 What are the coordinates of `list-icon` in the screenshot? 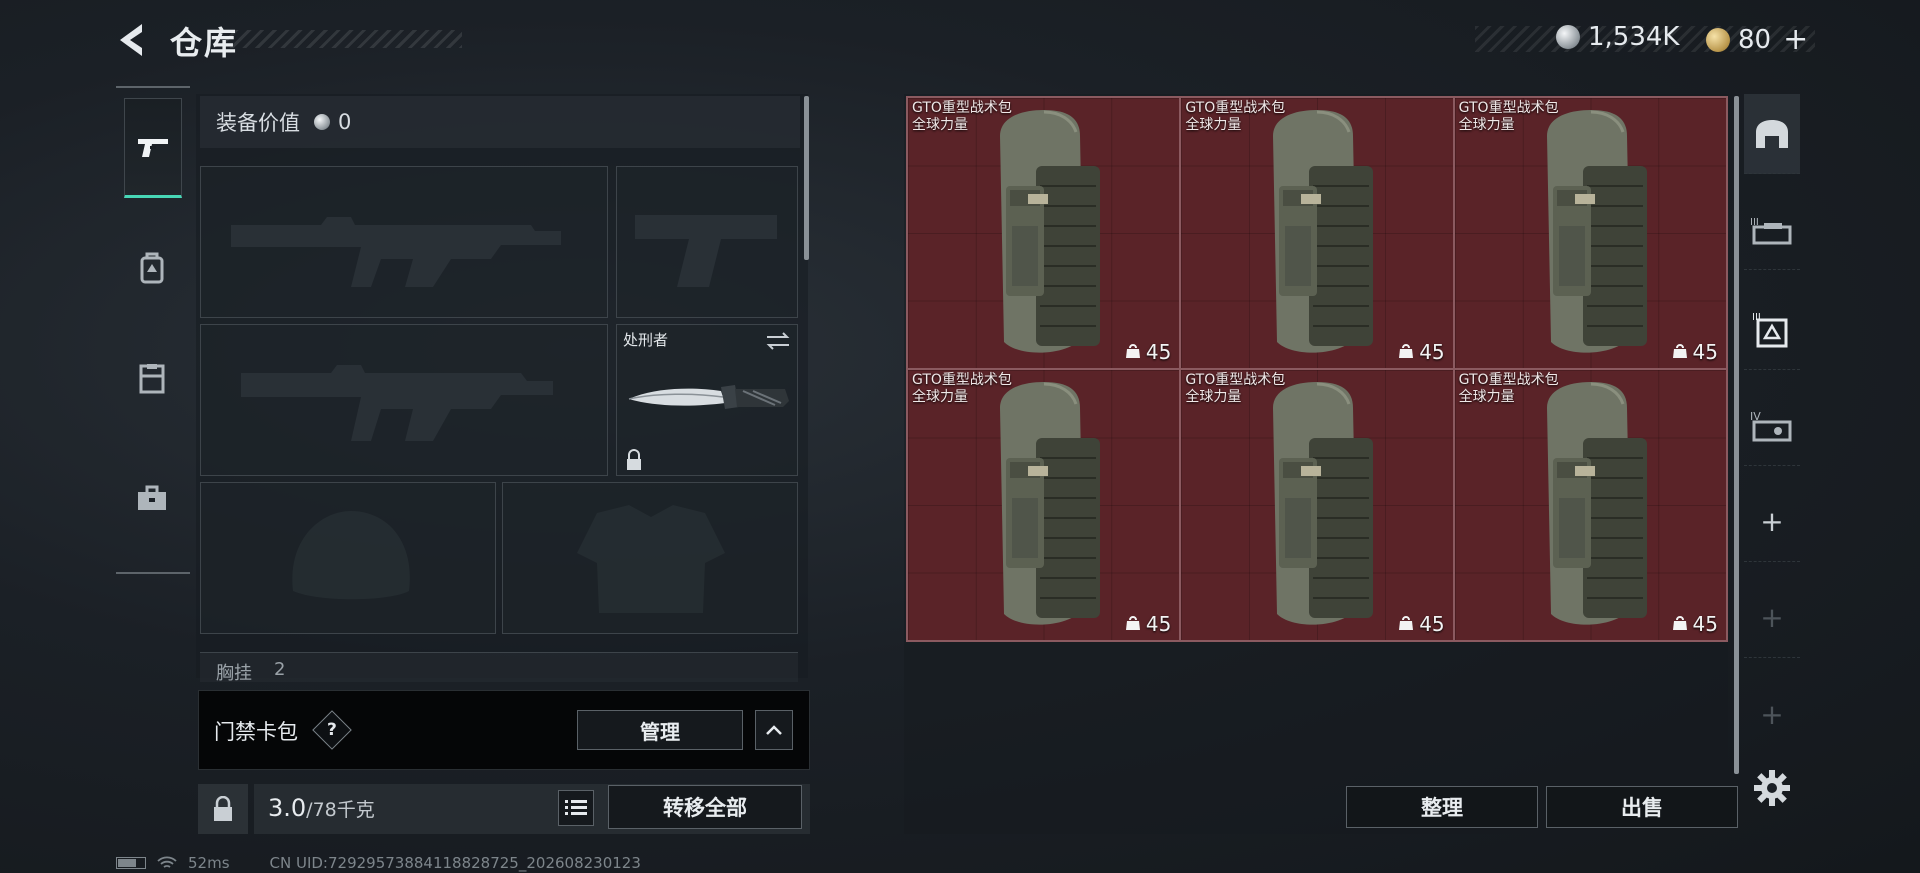 It's located at (576, 807).